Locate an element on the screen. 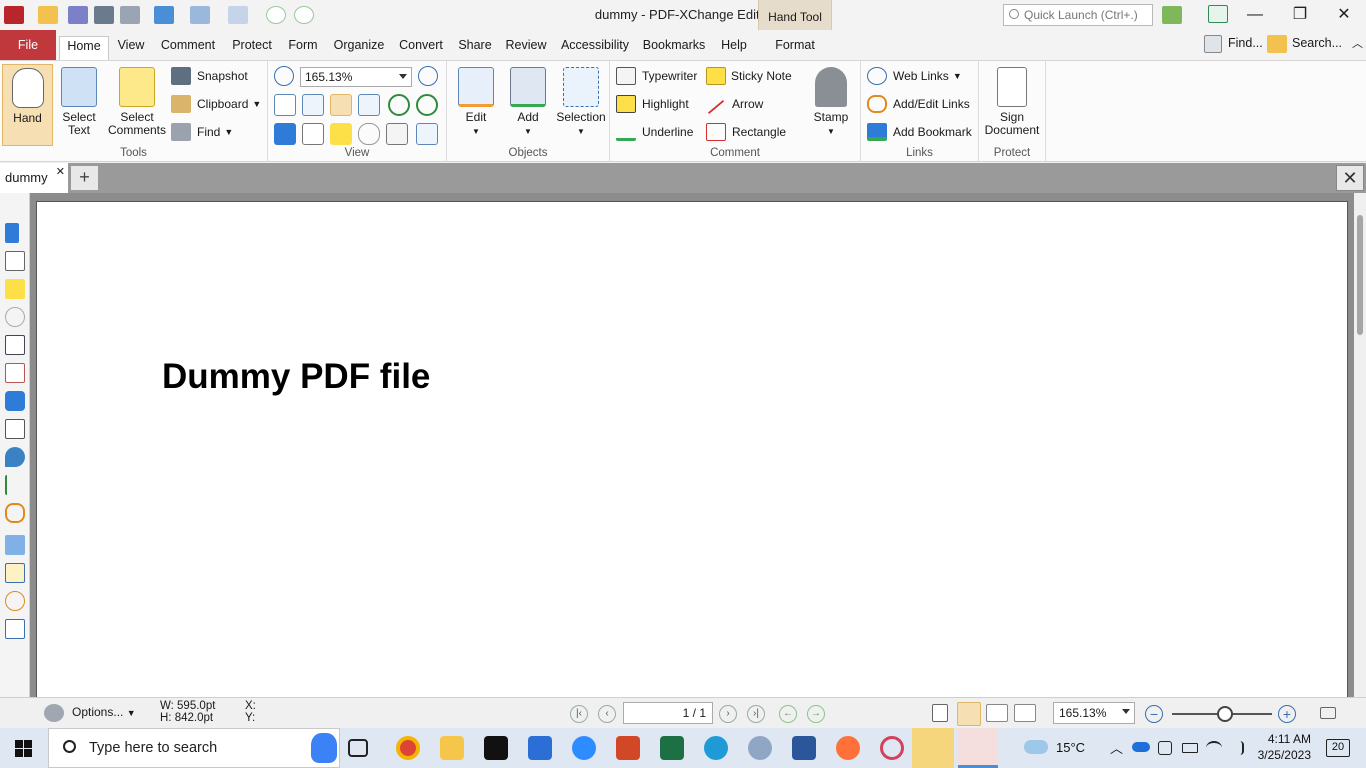 The width and height of the screenshot is (1366, 768). stamp-button: Stamp ▼ is located at coordinates (831, 102).